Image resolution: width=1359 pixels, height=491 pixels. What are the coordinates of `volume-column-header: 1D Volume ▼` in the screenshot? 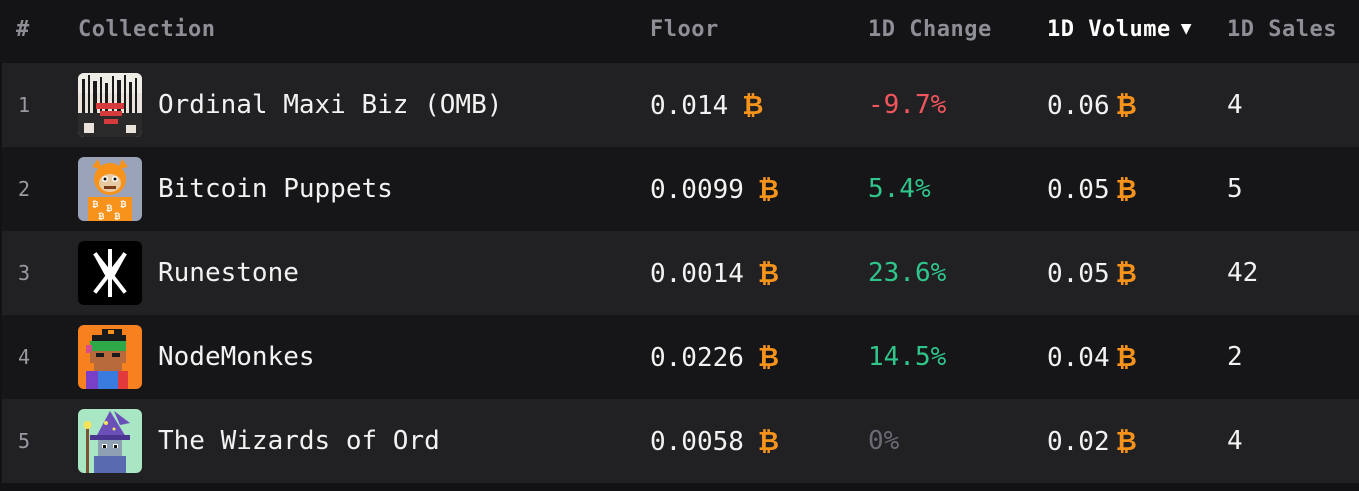 It's located at (1119, 29).